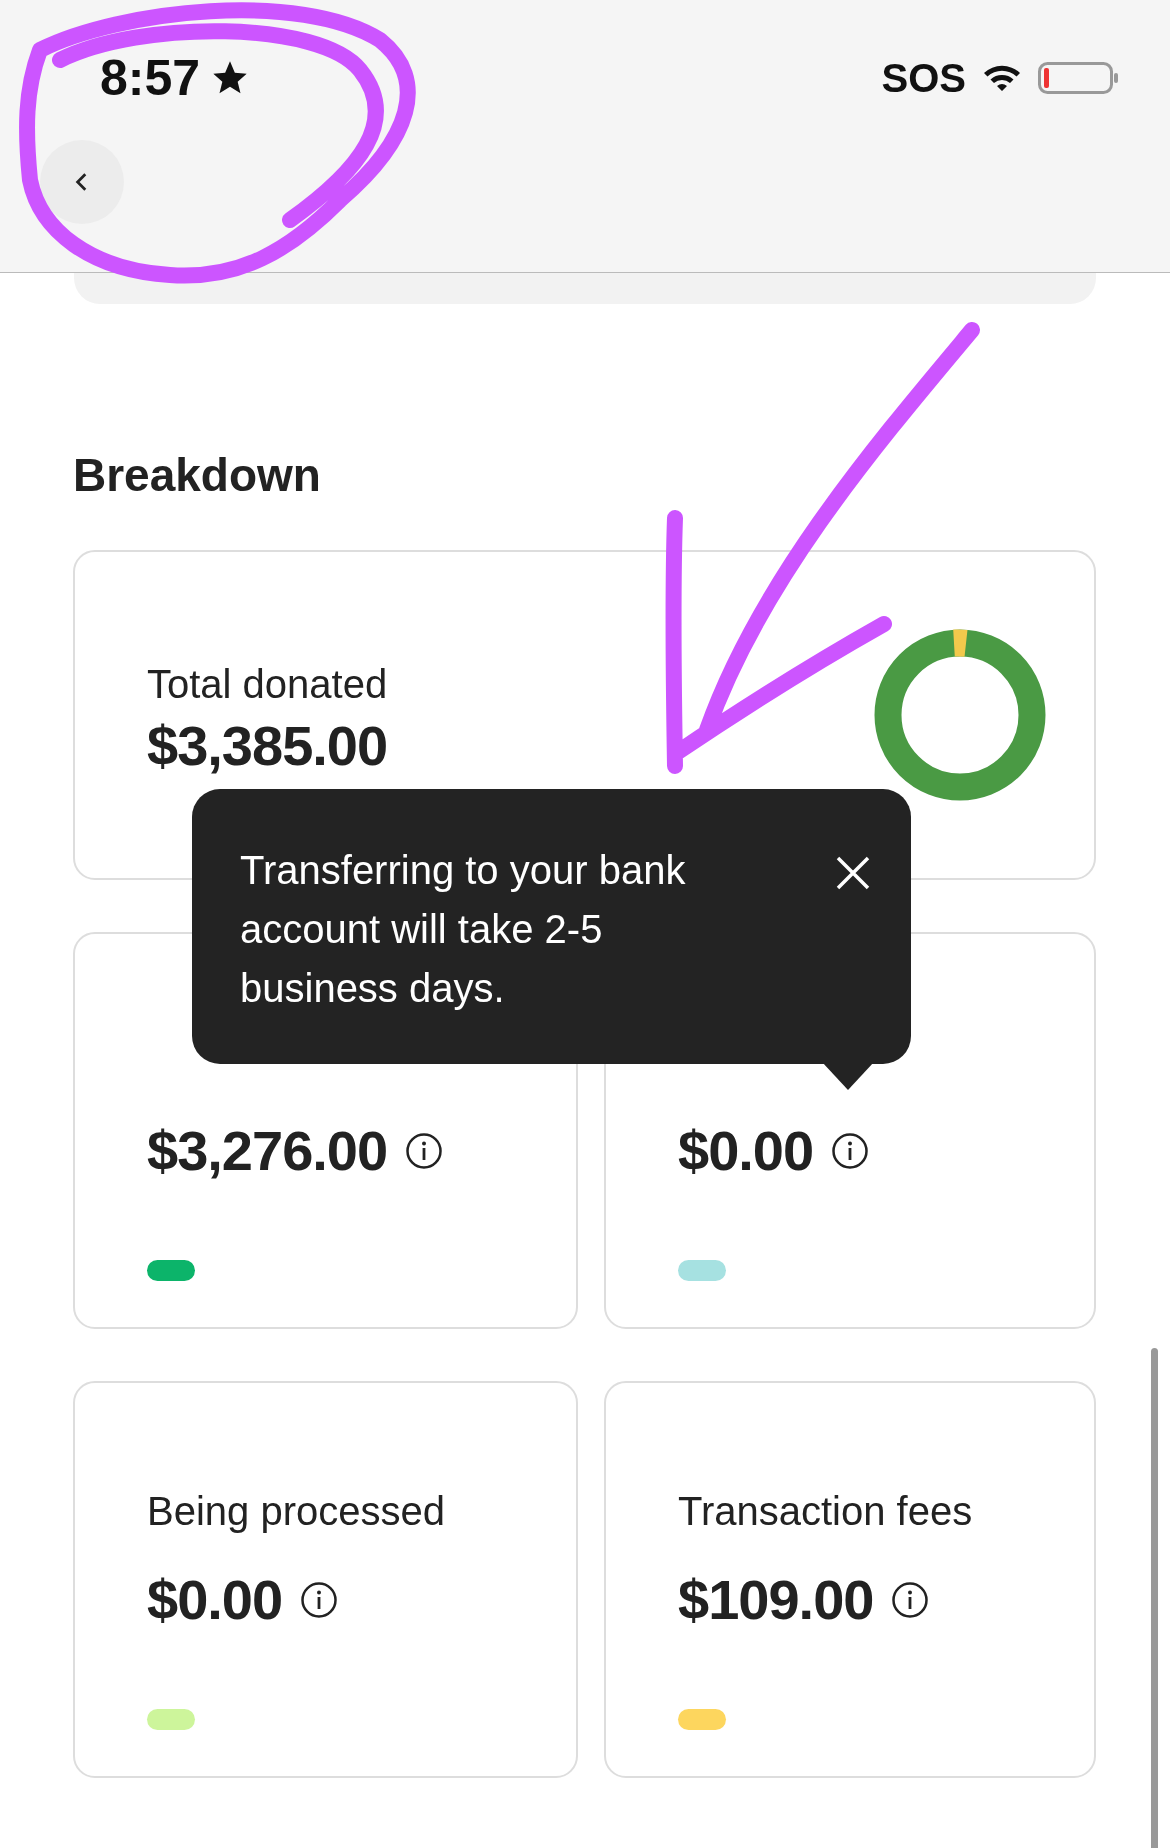  Describe the element at coordinates (267, 684) in the screenshot. I see `stat-label: Total donated` at that location.